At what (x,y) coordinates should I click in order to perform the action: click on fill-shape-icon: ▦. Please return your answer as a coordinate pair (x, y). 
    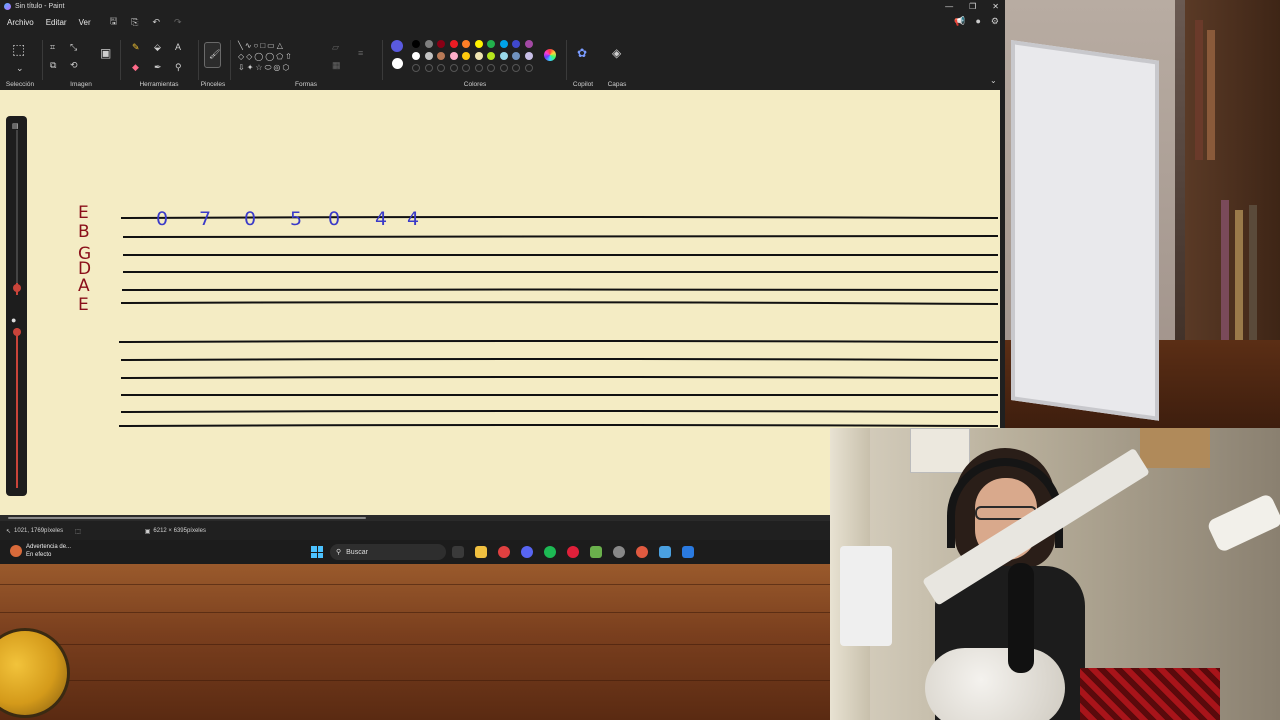
    Looking at the image, I should click on (336, 65).